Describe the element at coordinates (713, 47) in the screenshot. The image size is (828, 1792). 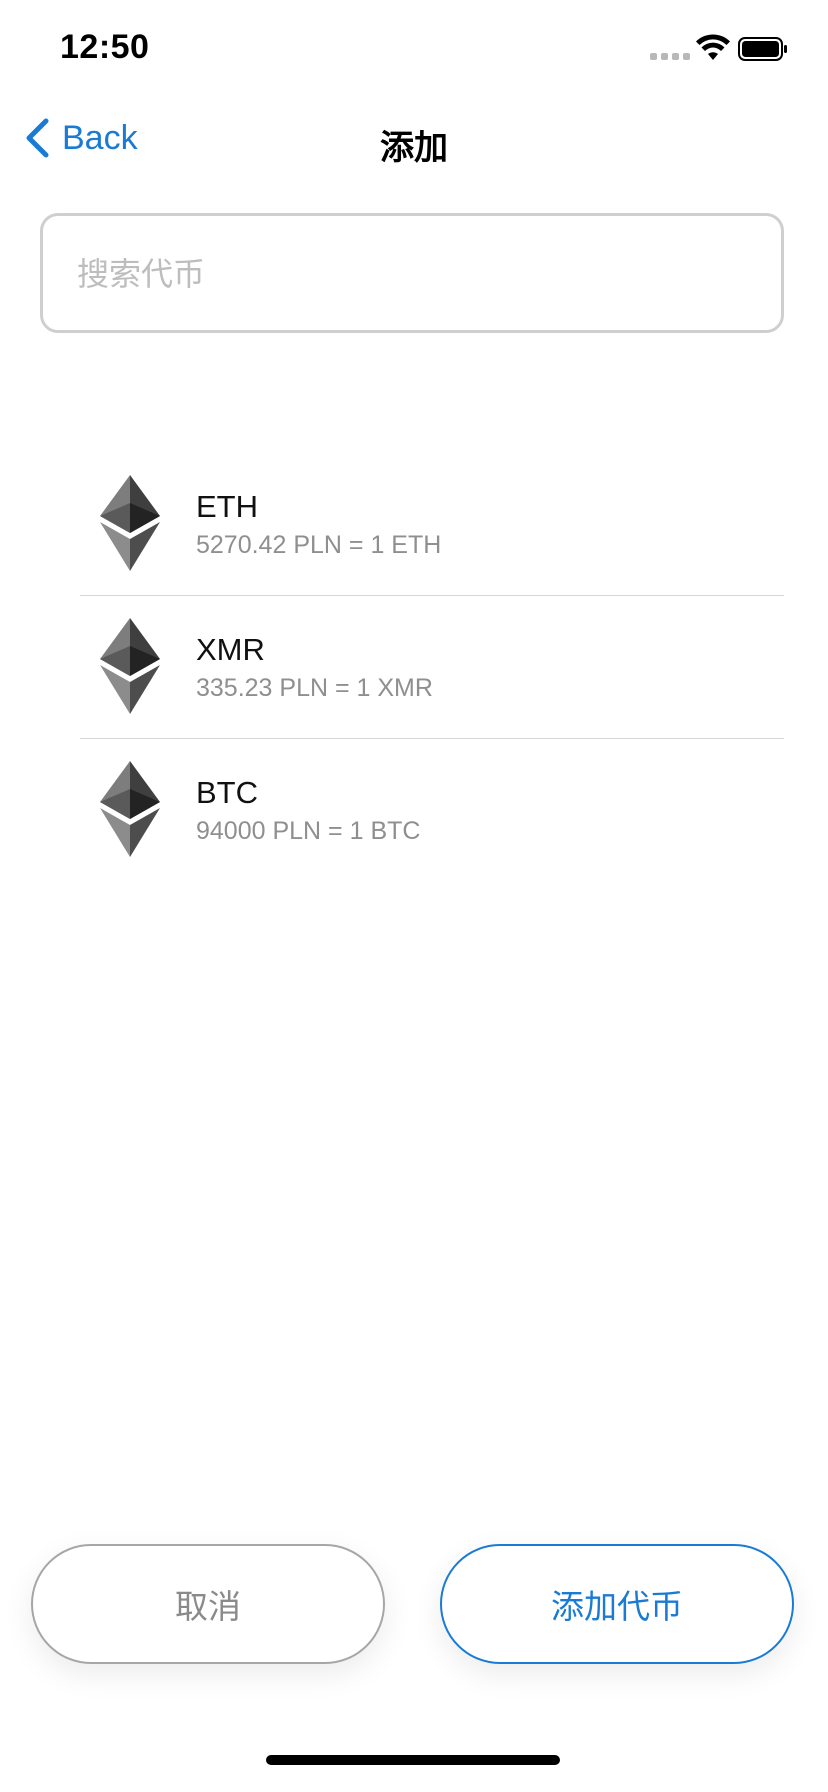
I see `wifi-icon` at that location.